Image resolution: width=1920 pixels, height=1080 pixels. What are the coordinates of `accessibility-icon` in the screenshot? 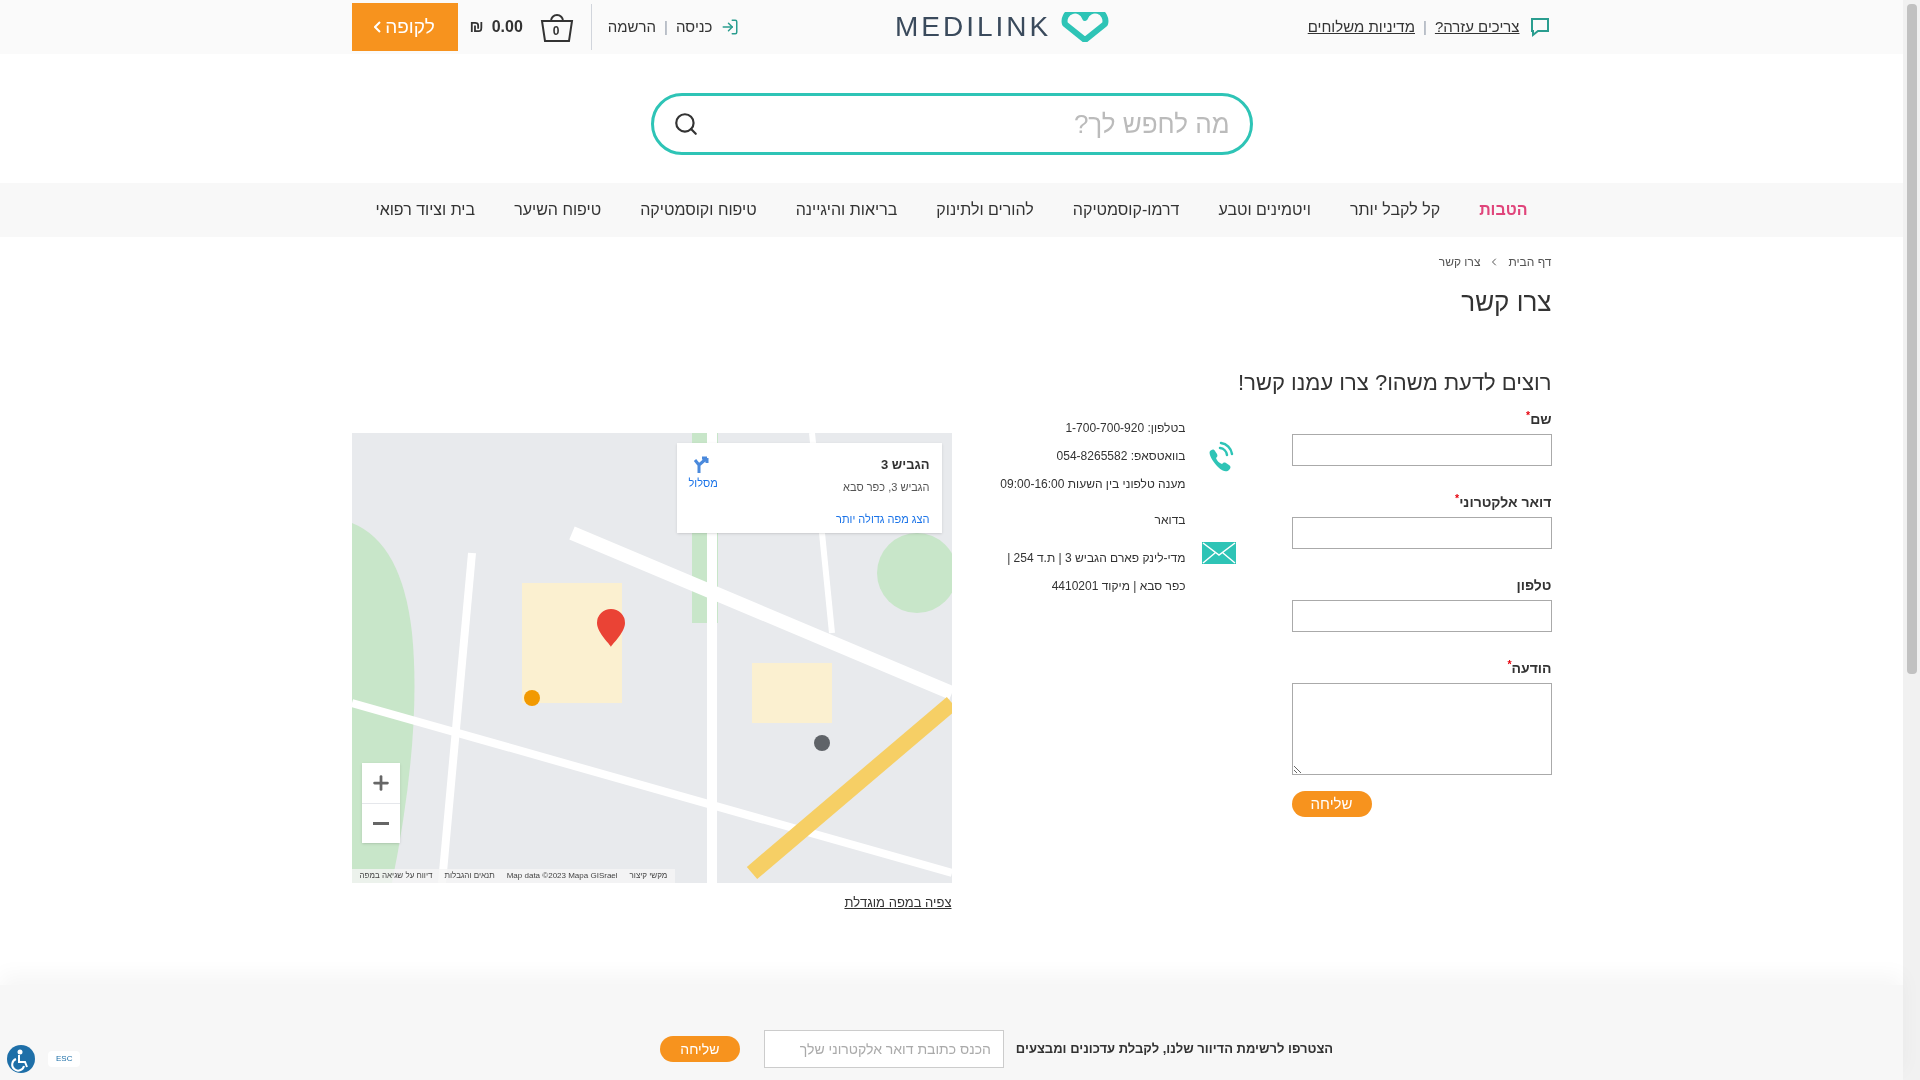 It's located at (21, 1059).